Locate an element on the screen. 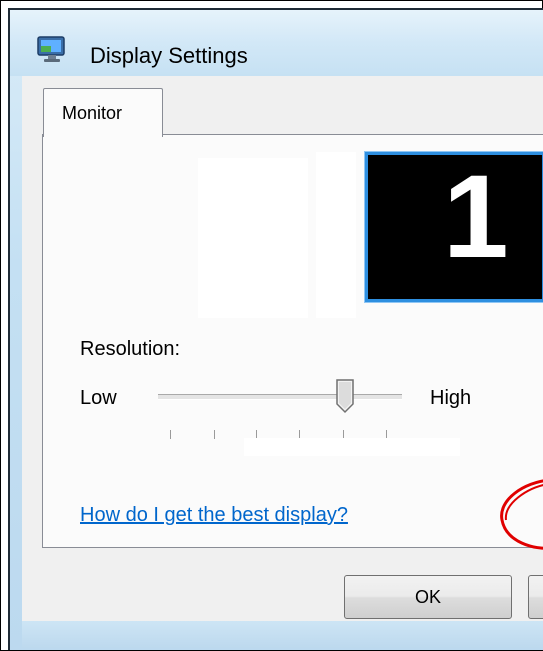 The width and height of the screenshot is (543, 651). window-title: Display Settings is located at coordinates (169, 55).